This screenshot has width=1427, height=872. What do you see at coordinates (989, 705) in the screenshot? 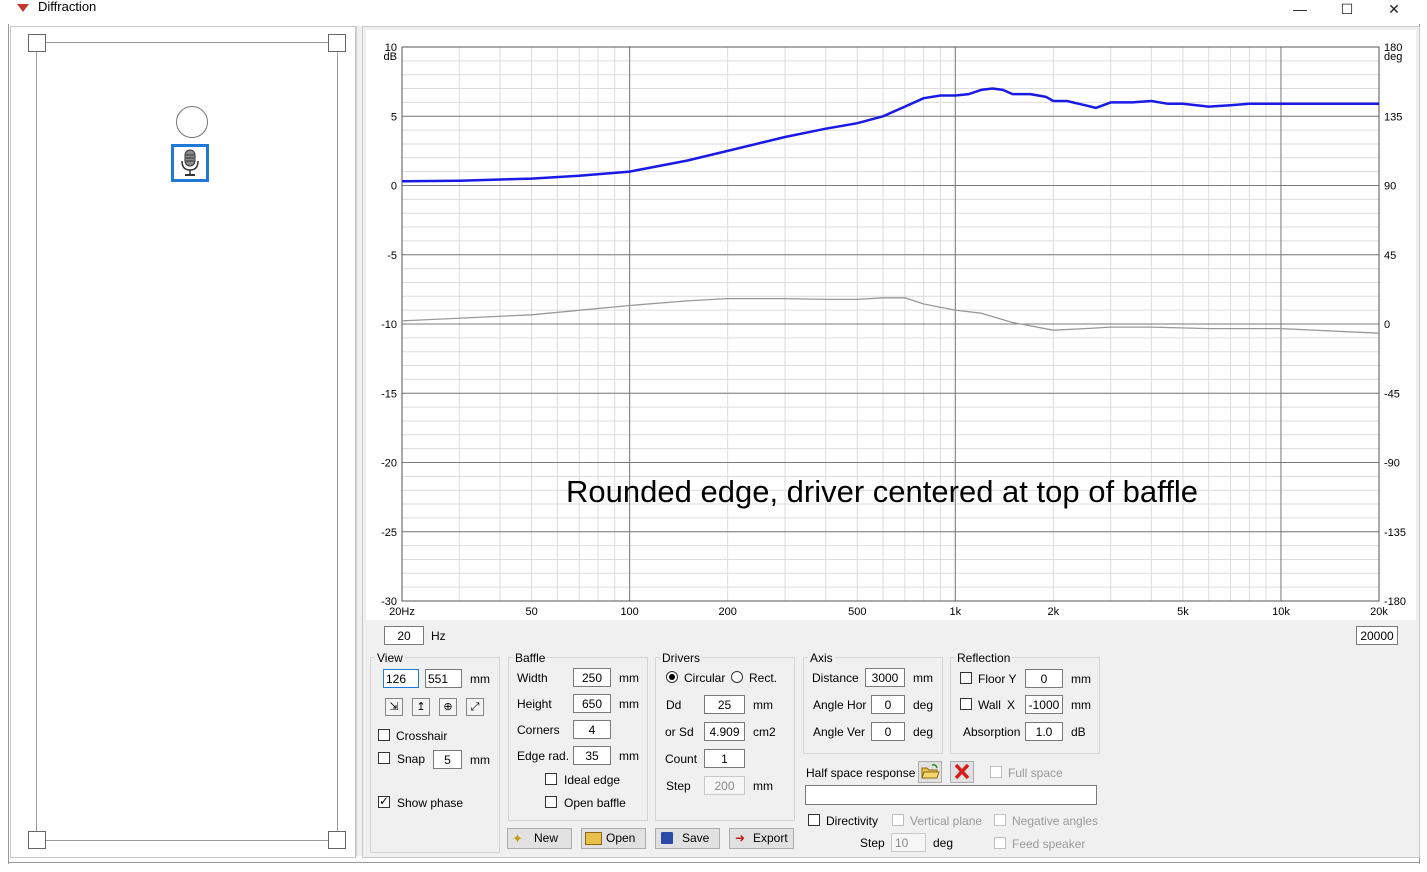
I see `wall-label: Wall` at bounding box center [989, 705].